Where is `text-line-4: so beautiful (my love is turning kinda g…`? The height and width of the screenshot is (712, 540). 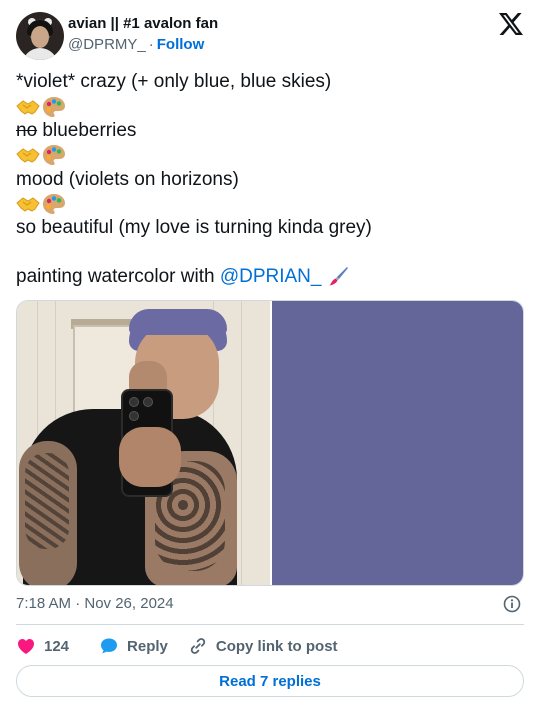 text-line-4: so beautiful (my love is turning kinda g… is located at coordinates (194, 228).